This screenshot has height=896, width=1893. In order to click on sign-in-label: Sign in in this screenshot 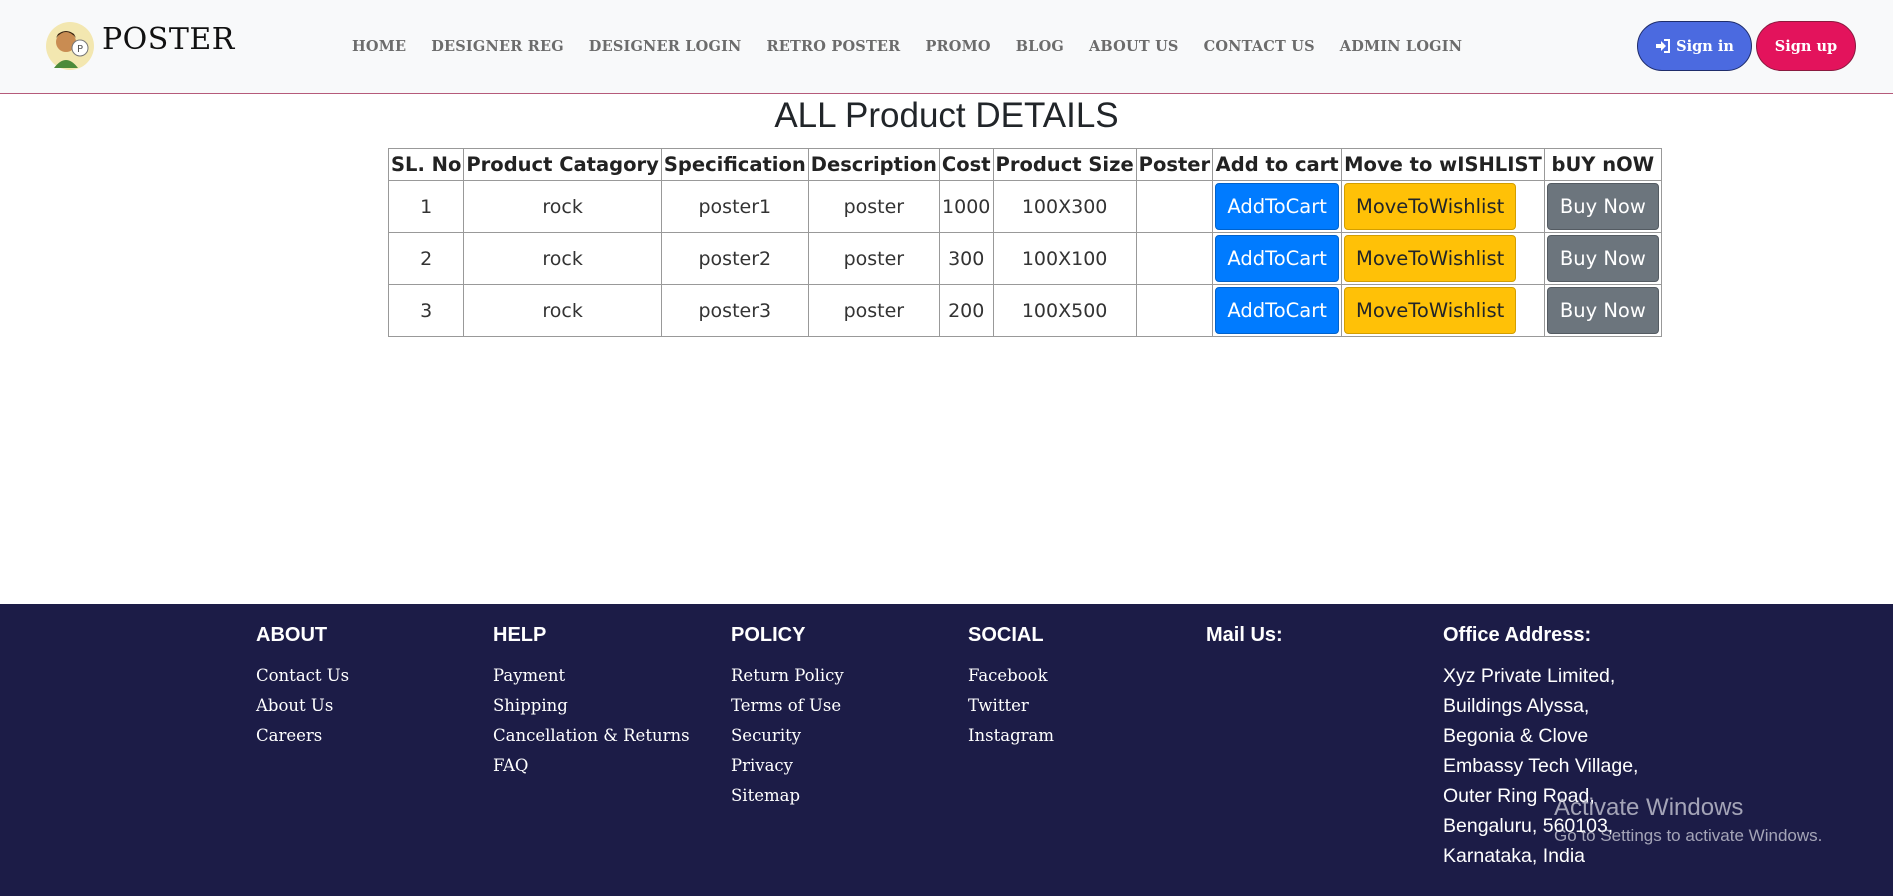, I will do `click(1705, 46)`.